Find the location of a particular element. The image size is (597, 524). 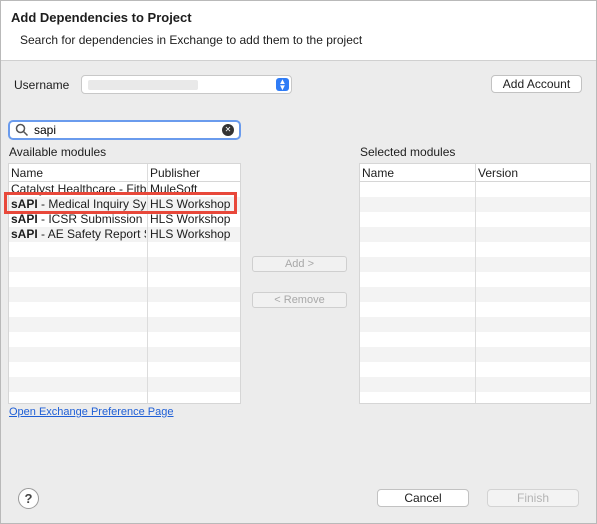

row-publisher: MuleSoft is located at coordinates (174, 189).